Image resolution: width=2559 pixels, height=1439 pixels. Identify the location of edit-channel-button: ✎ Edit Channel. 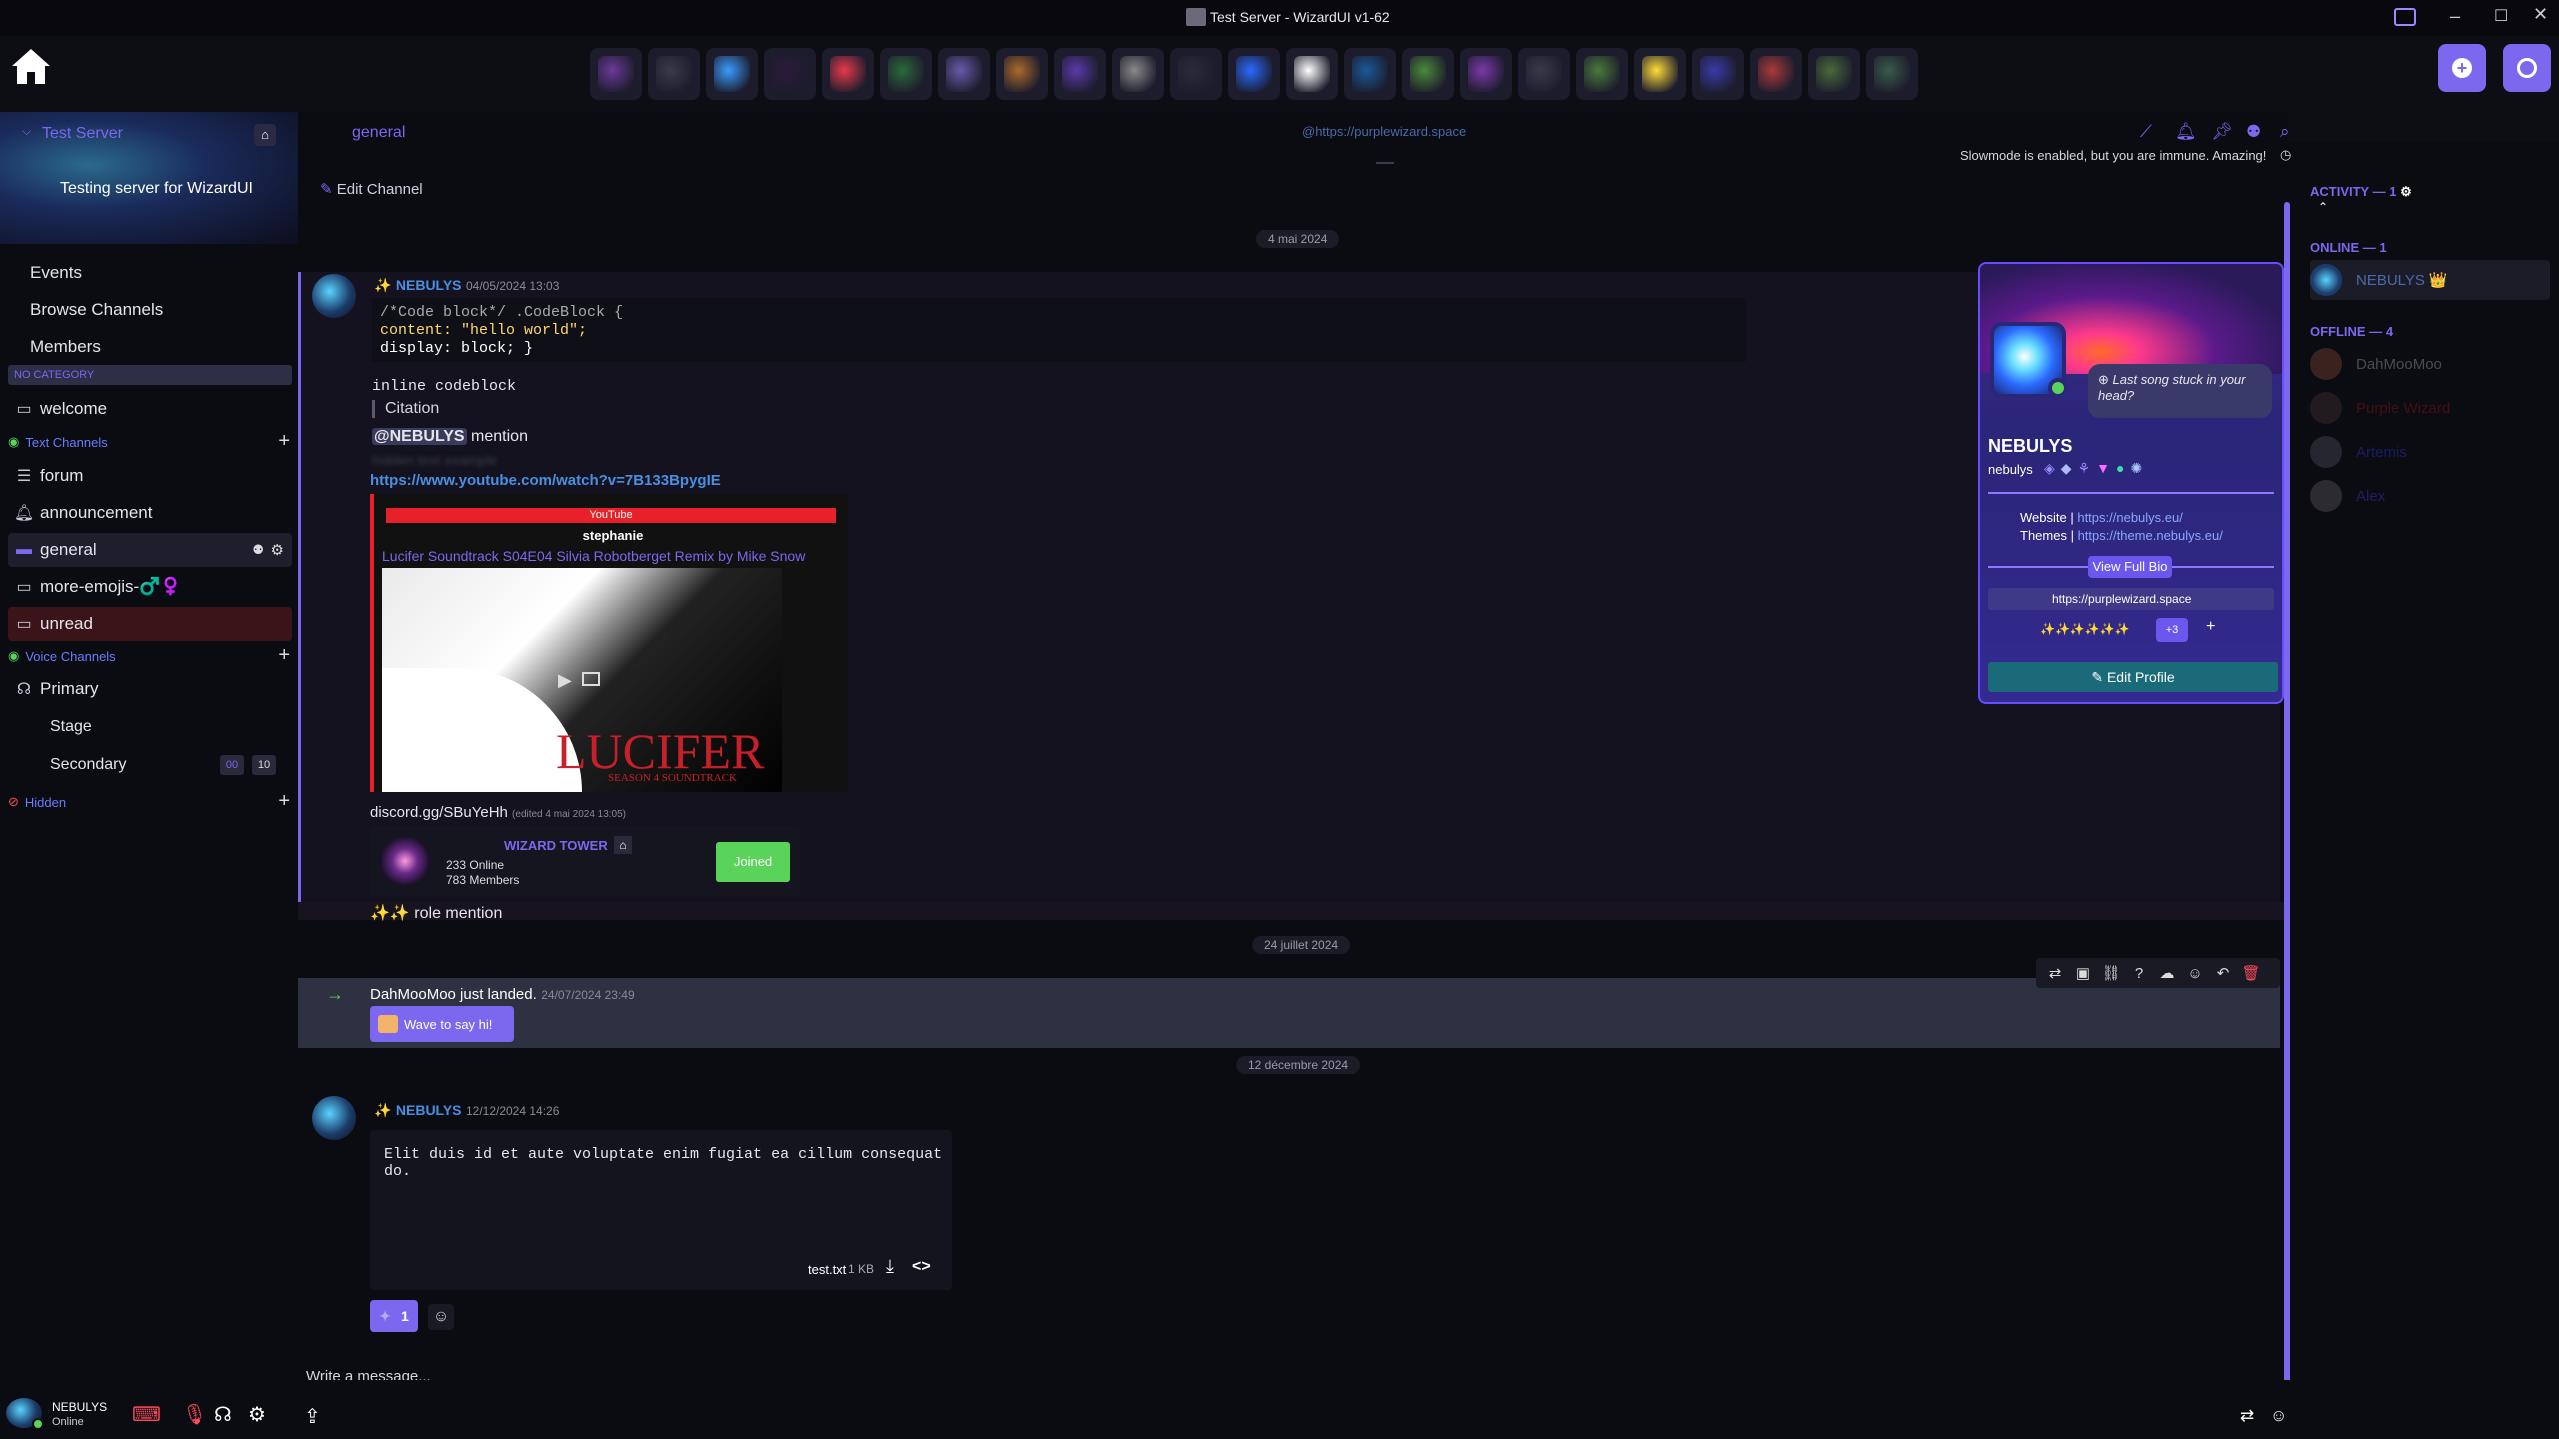
(371, 189).